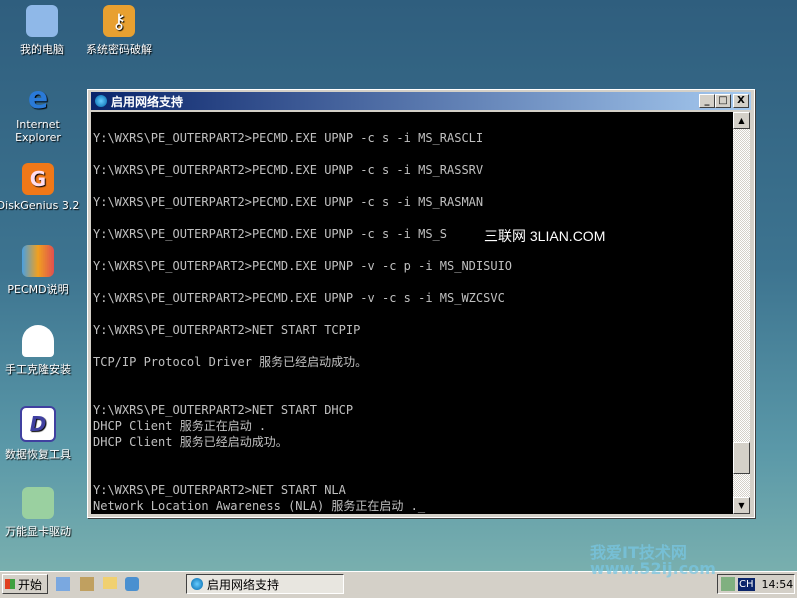 The image size is (797, 598). I want to click on desktop-icon-recovery: D 数据恢复工具, so click(40, 434).